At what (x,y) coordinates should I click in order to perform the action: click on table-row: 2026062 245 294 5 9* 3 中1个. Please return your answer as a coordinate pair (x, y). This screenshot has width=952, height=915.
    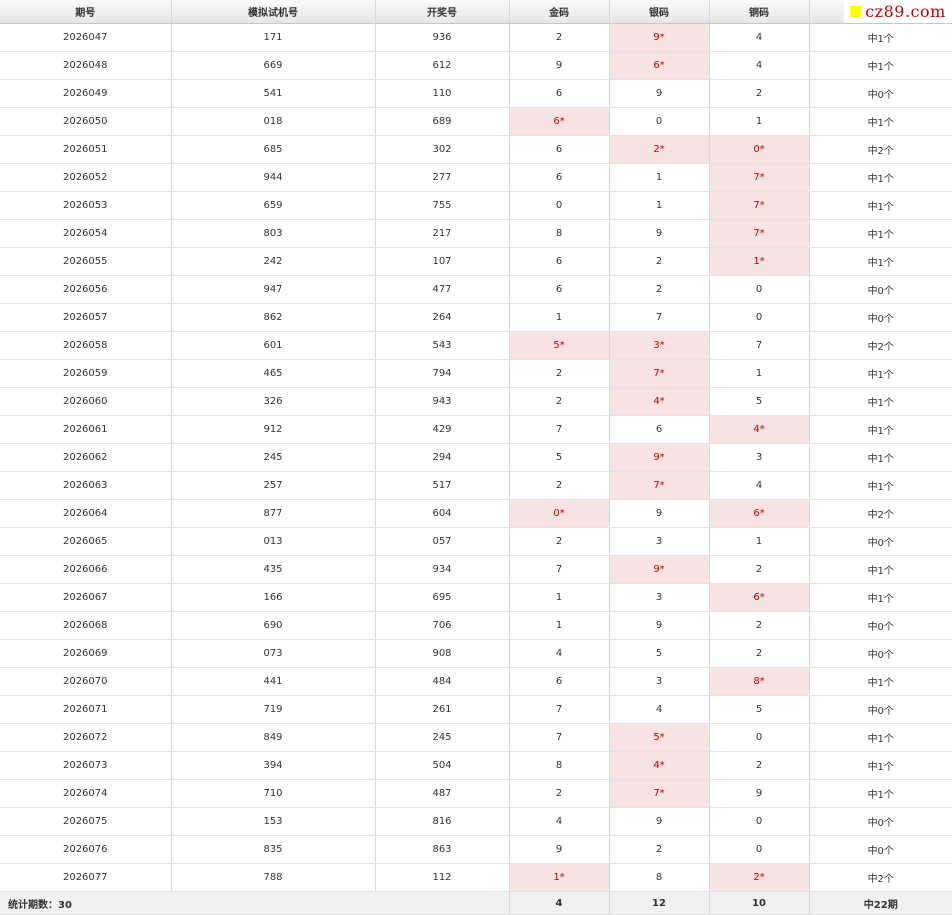
    Looking at the image, I should click on (476, 457).